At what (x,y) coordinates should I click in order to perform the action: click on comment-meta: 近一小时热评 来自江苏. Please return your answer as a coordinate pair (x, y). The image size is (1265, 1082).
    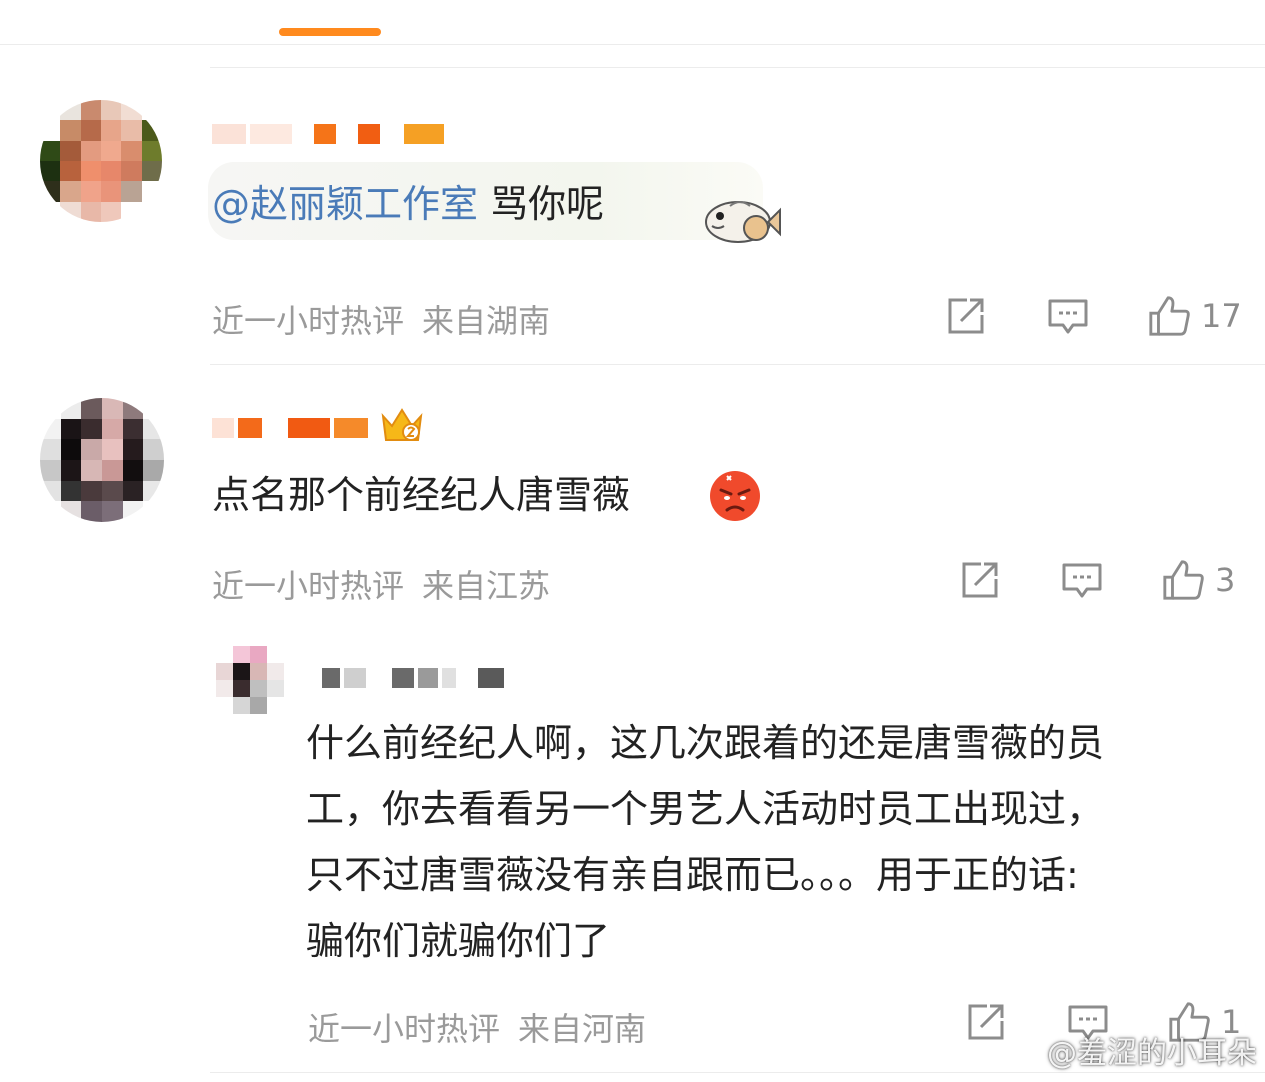
    Looking at the image, I should click on (381, 584).